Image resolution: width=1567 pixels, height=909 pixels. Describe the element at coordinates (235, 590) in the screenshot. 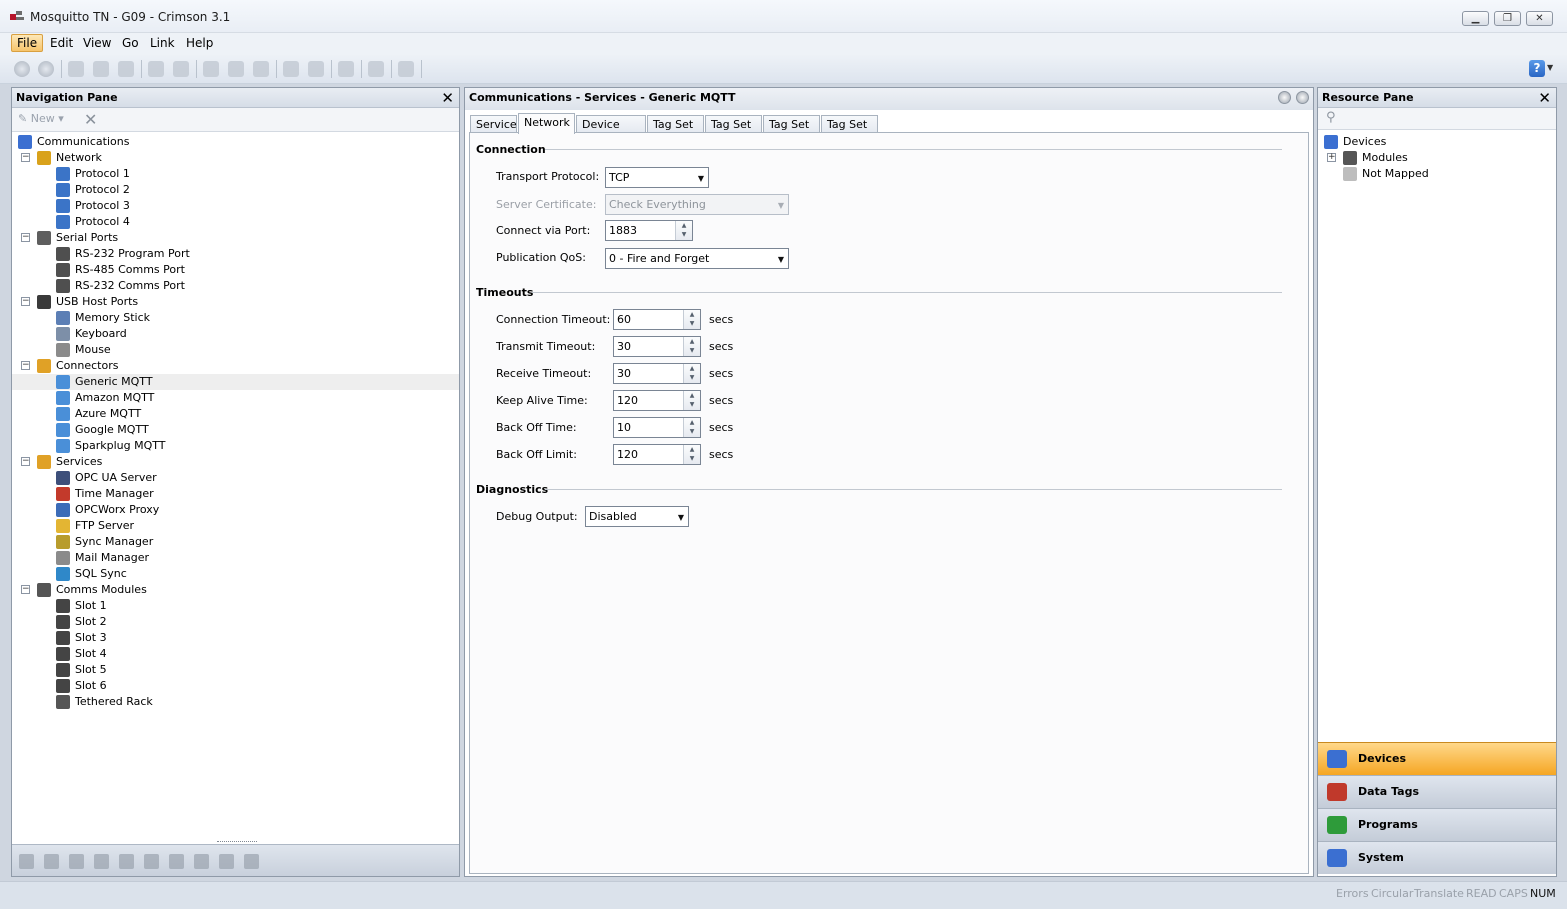

I see `tree-item-comms-modules: − Comms Modules` at that location.